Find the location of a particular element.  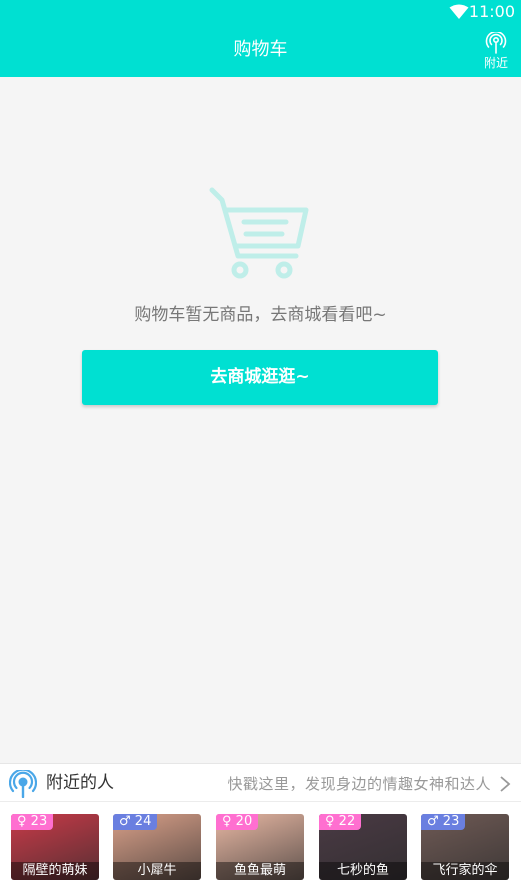

nearby-button: 附近 is located at coordinates (496, 53).